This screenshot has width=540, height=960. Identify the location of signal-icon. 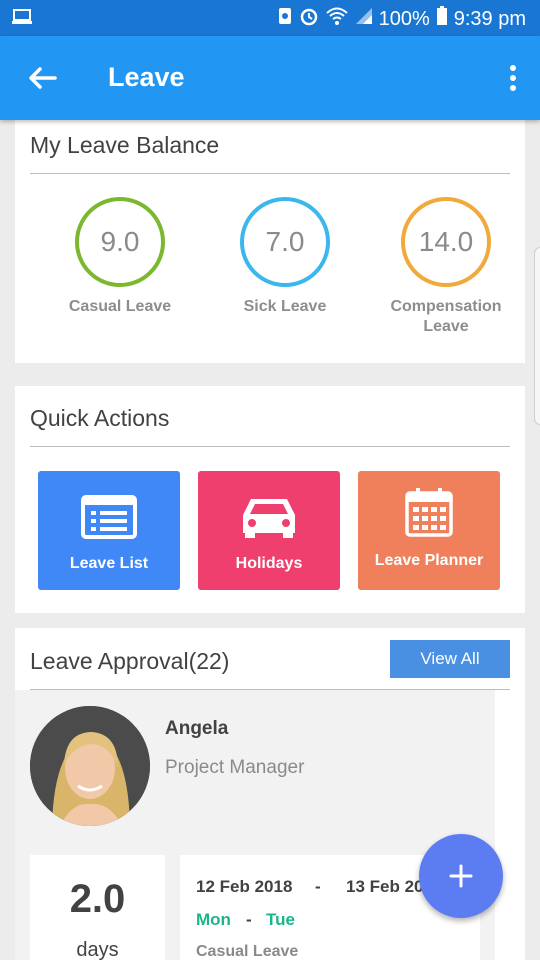
(364, 19).